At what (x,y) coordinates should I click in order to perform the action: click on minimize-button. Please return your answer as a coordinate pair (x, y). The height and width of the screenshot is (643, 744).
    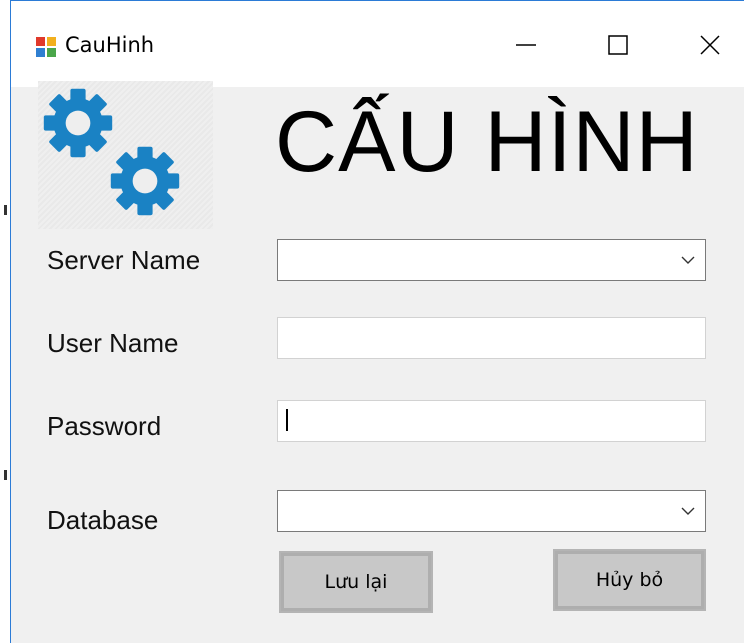
    Looking at the image, I should click on (526, 45).